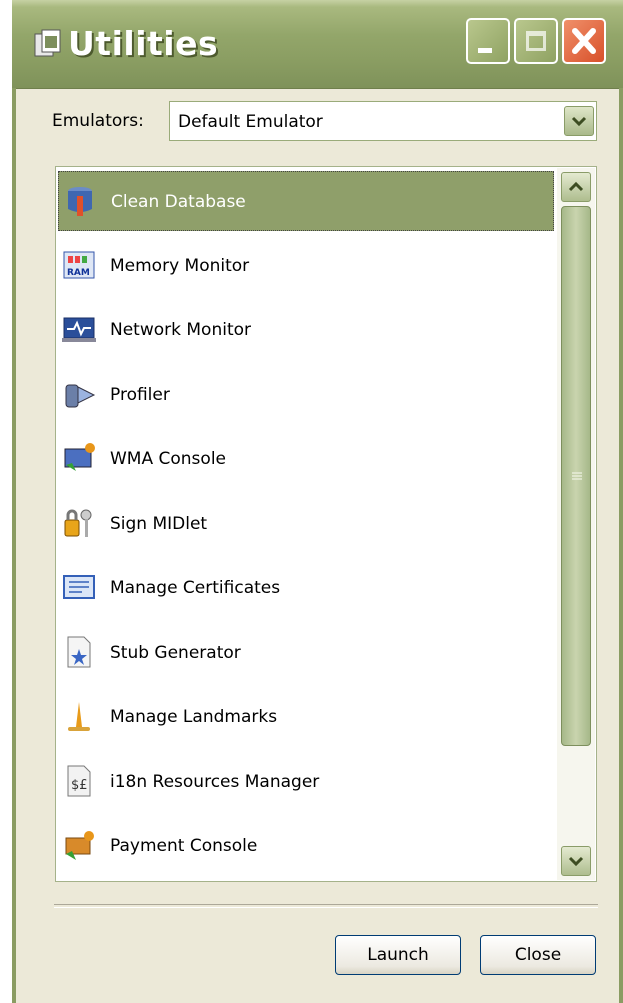 This screenshot has height=1003, width=623. What do you see at coordinates (306, 717) in the screenshot?
I see `tool-item: Manage Landmarks` at bounding box center [306, 717].